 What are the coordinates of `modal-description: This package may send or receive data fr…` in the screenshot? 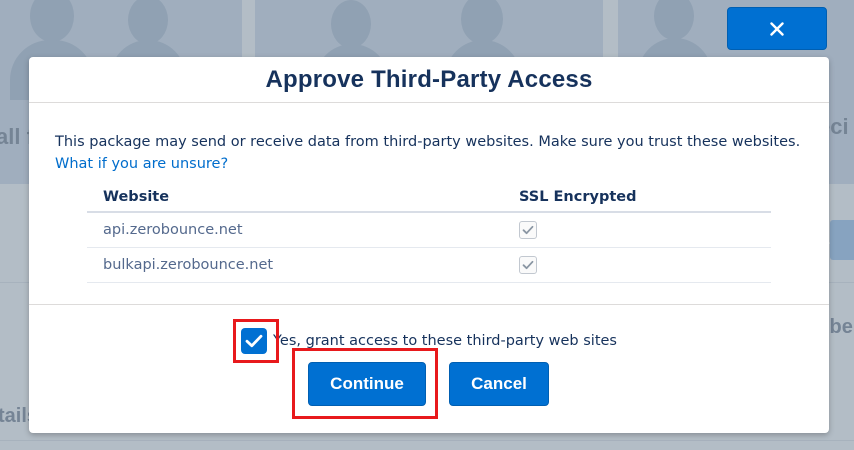 It's located at (435, 153).